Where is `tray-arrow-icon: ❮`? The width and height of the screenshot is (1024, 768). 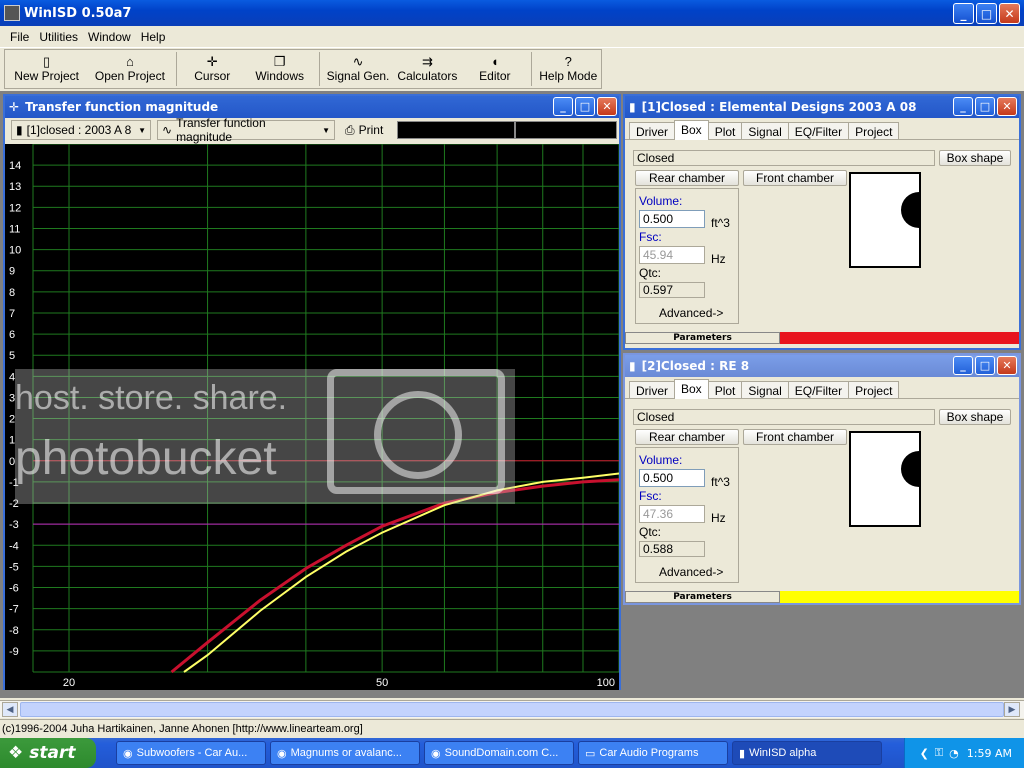
tray-arrow-icon: ❮ is located at coordinates (924, 753).